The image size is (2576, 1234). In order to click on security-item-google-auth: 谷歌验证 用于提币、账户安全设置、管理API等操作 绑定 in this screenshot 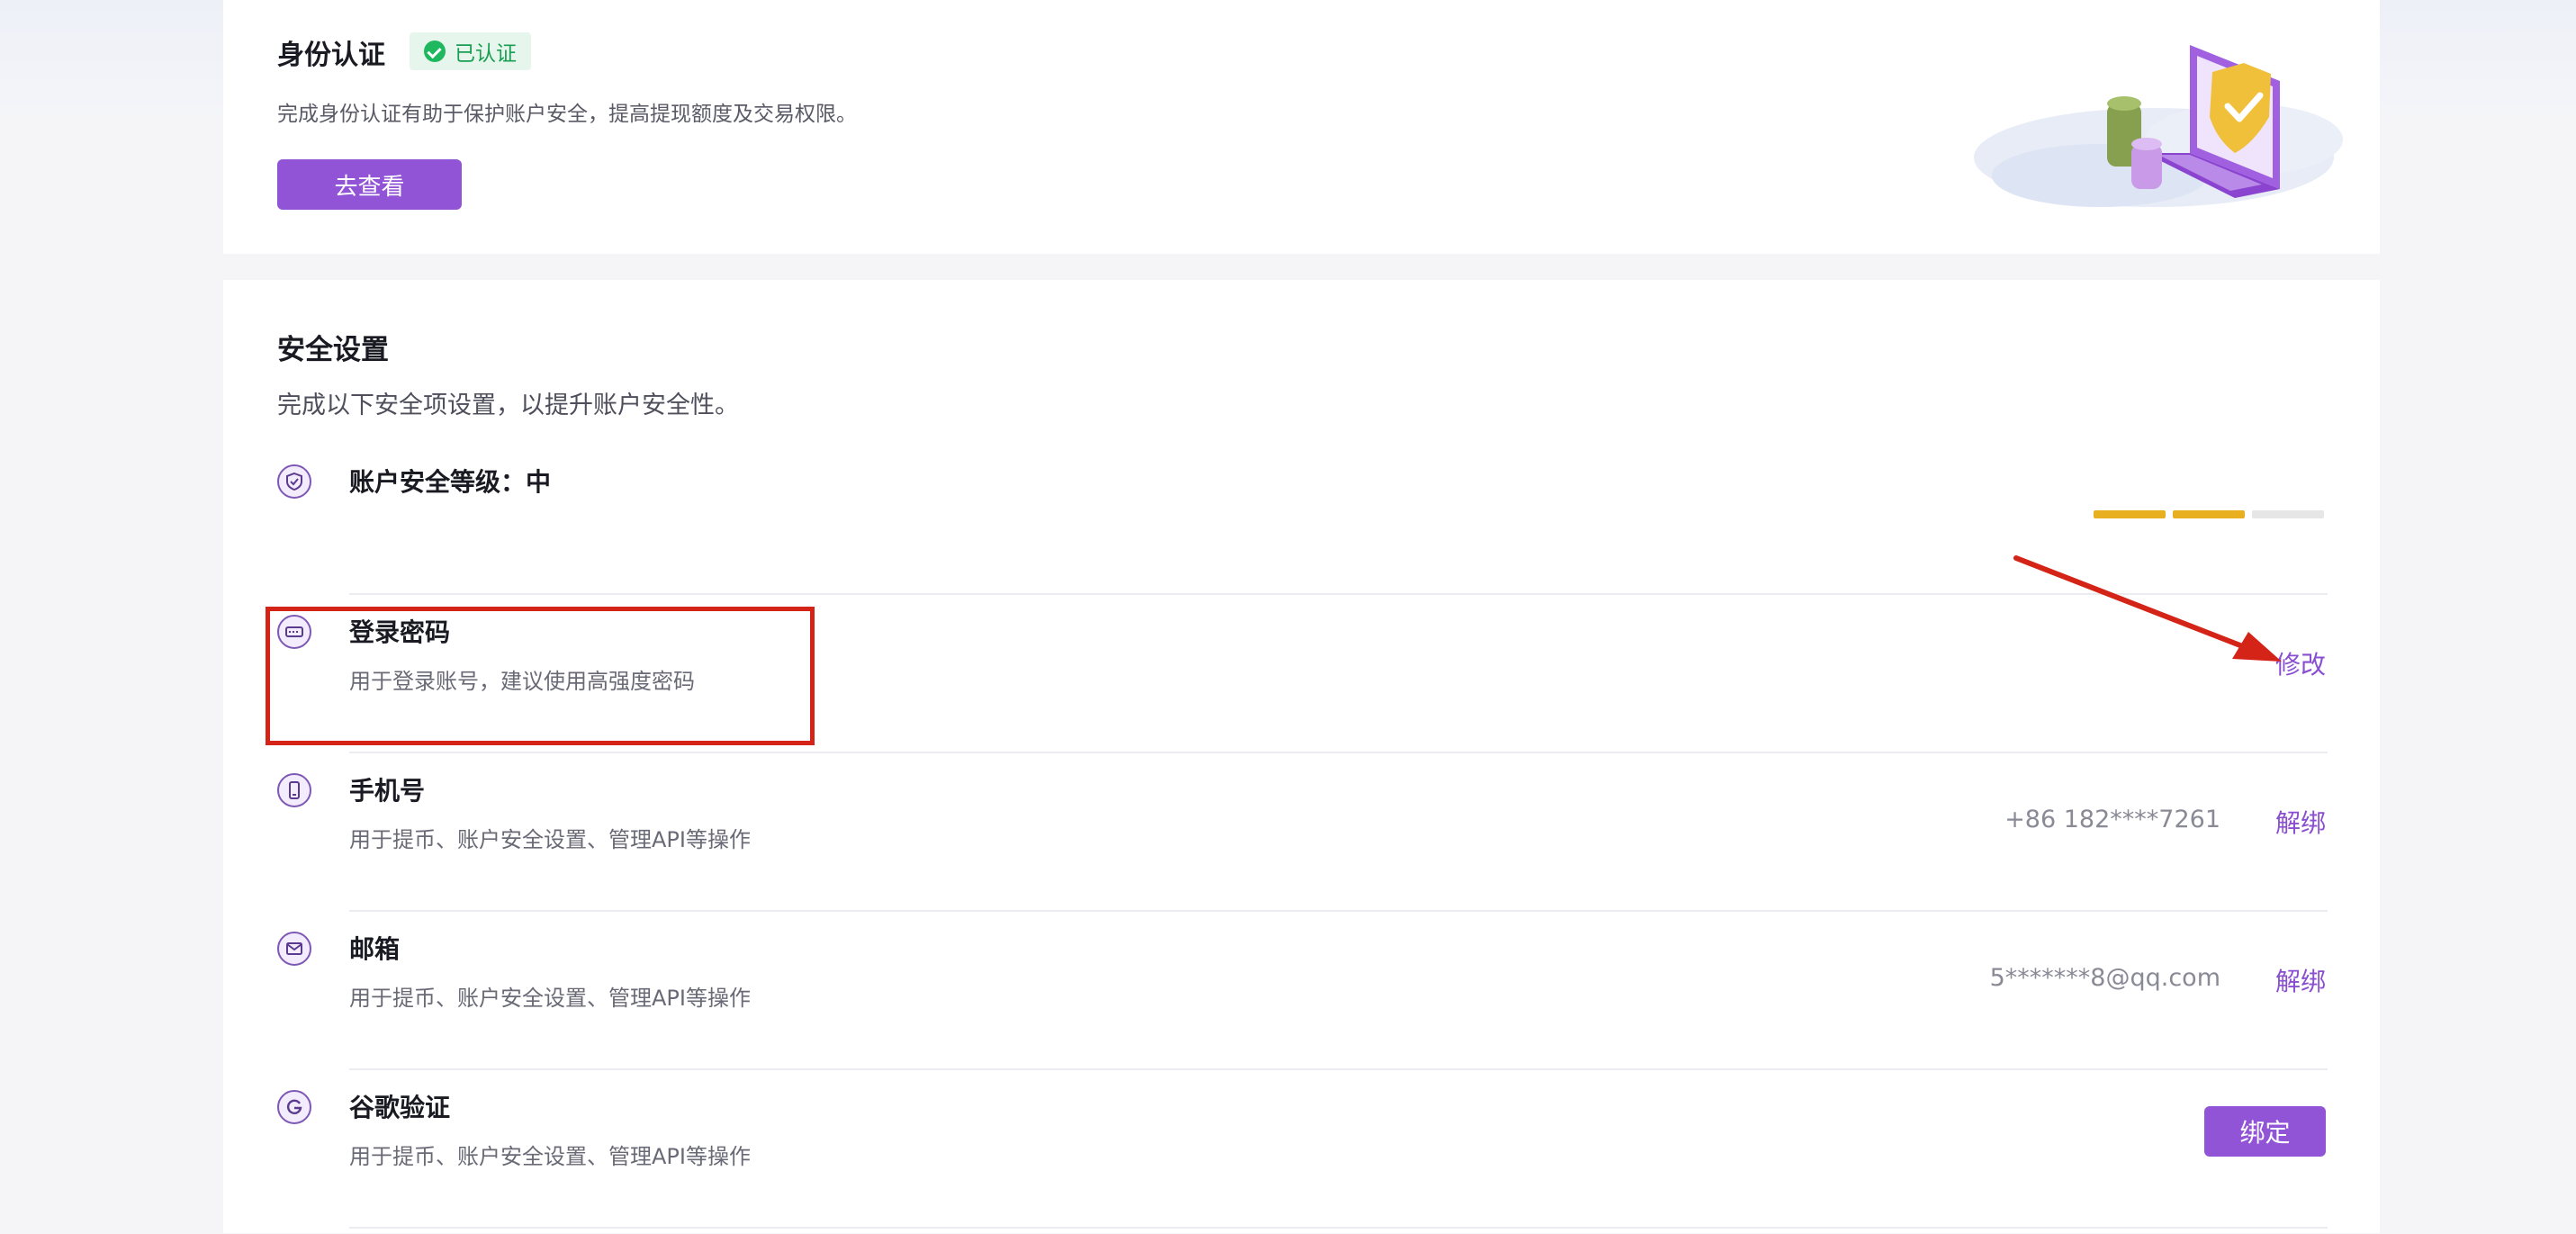, I will do `click(1301, 1155)`.